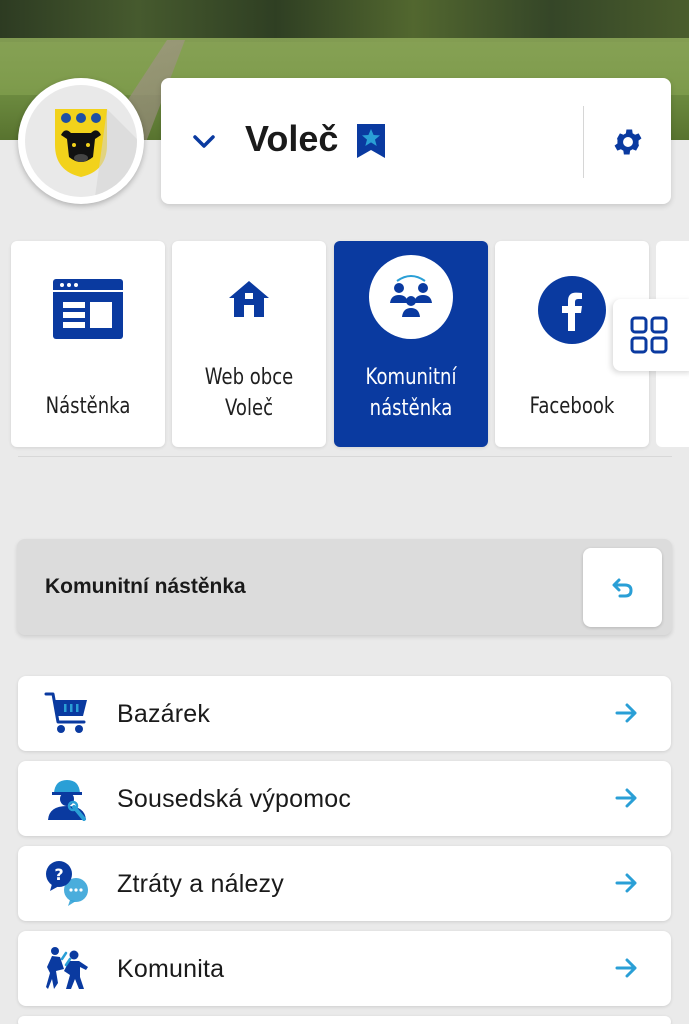 The width and height of the screenshot is (689, 1024). What do you see at coordinates (249, 344) in the screenshot?
I see `tile-web-obce: Web obce Voleč` at bounding box center [249, 344].